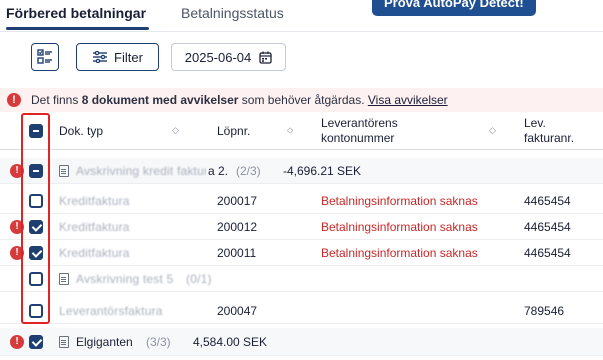 The height and width of the screenshot is (360, 603). I want to click on header-account: Leverantörens kontonummer, so click(359, 131).